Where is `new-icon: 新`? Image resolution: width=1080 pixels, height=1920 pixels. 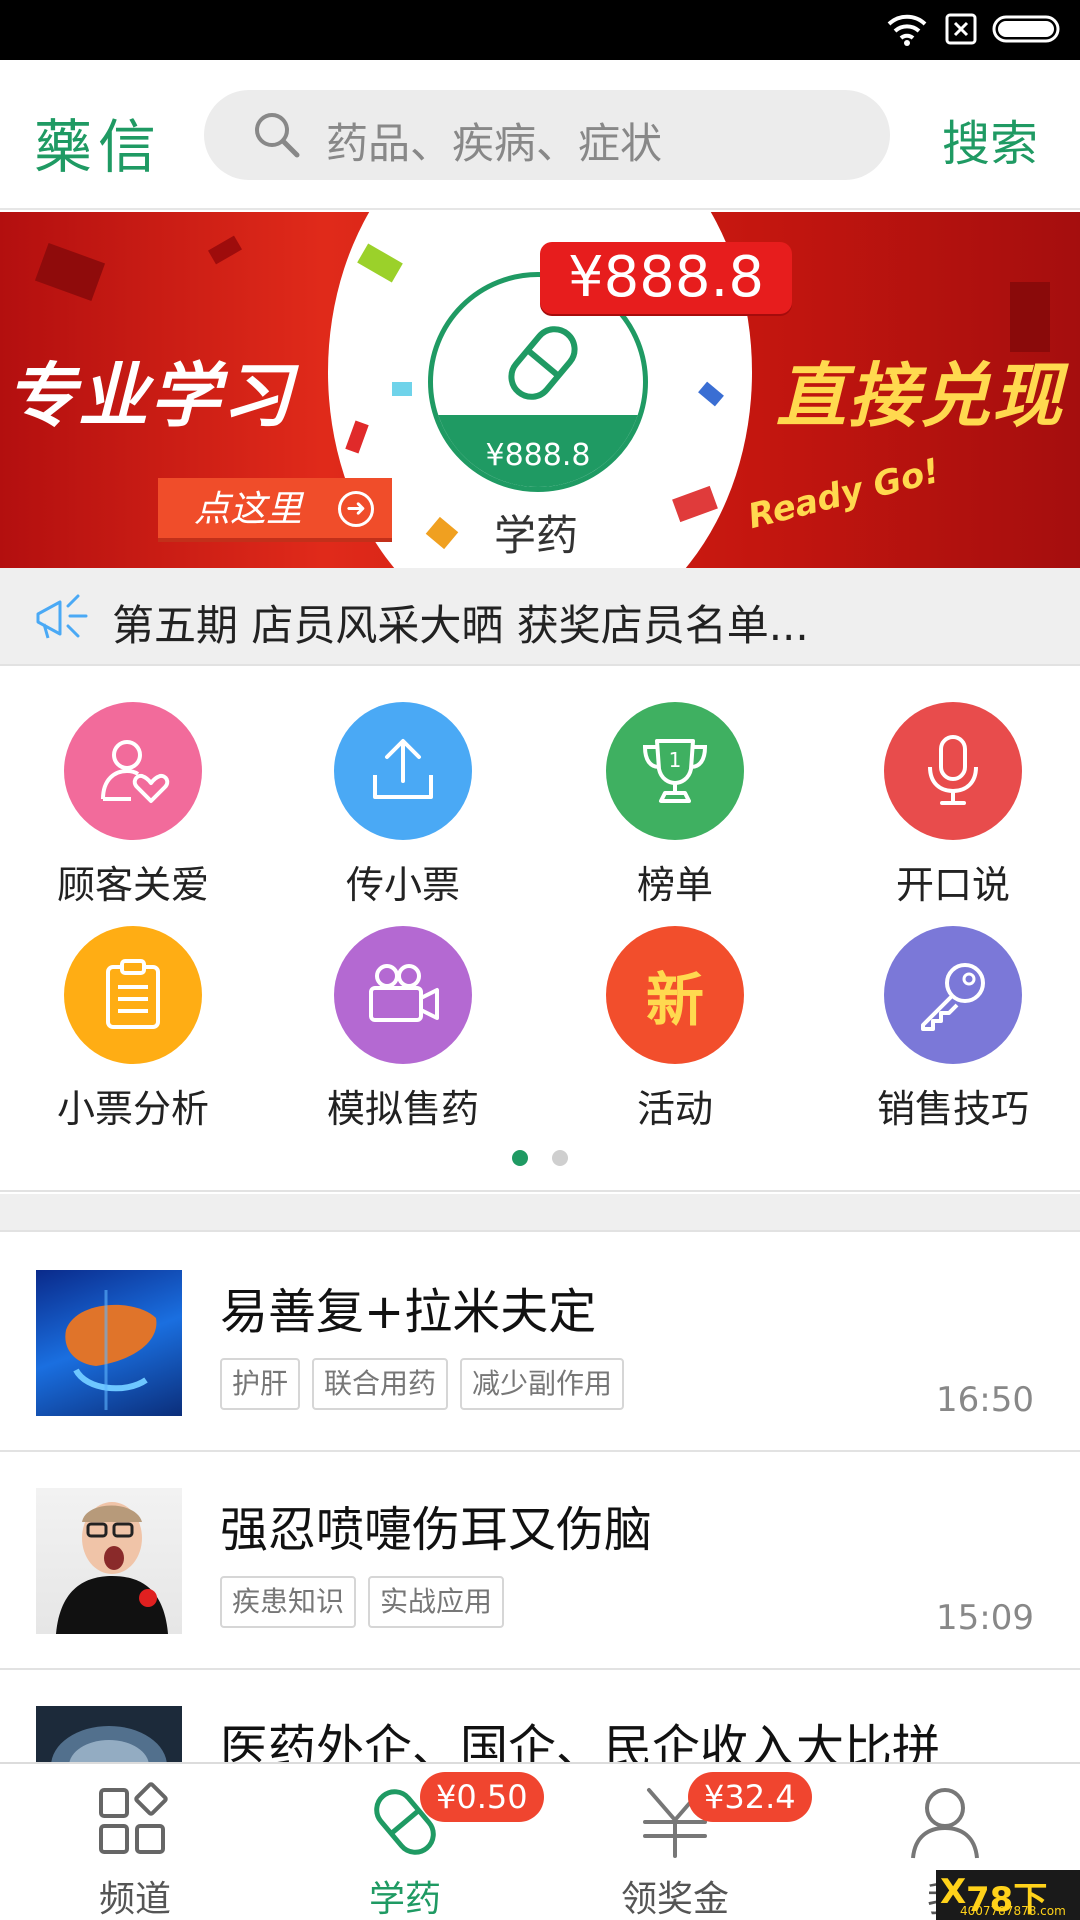
new-icon: 新 is located at coordinates (675, 995).